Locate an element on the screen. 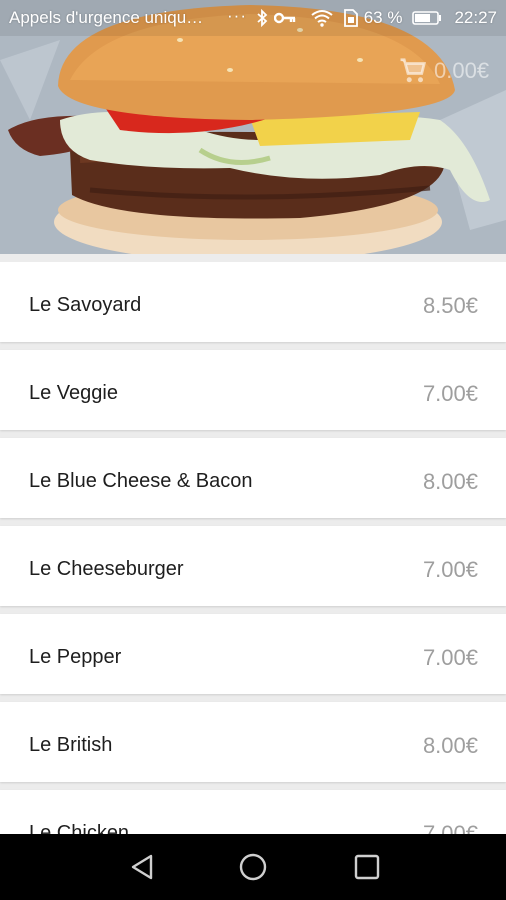  overflow-indicator: ··· is located at coordinates (237, 15).